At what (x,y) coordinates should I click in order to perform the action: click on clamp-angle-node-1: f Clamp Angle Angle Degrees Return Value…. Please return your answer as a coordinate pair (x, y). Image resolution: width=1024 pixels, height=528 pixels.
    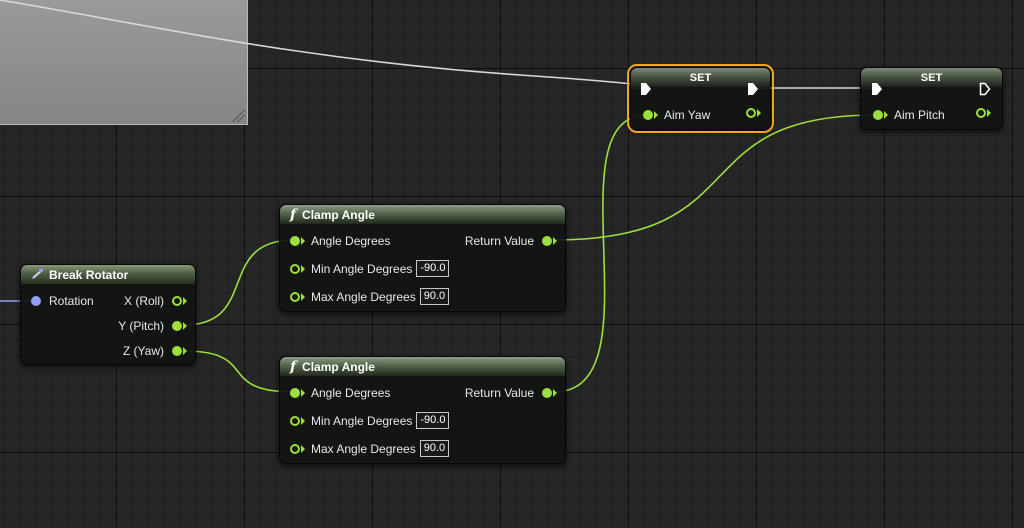
    Looking at the image, I should click on (422, 258).